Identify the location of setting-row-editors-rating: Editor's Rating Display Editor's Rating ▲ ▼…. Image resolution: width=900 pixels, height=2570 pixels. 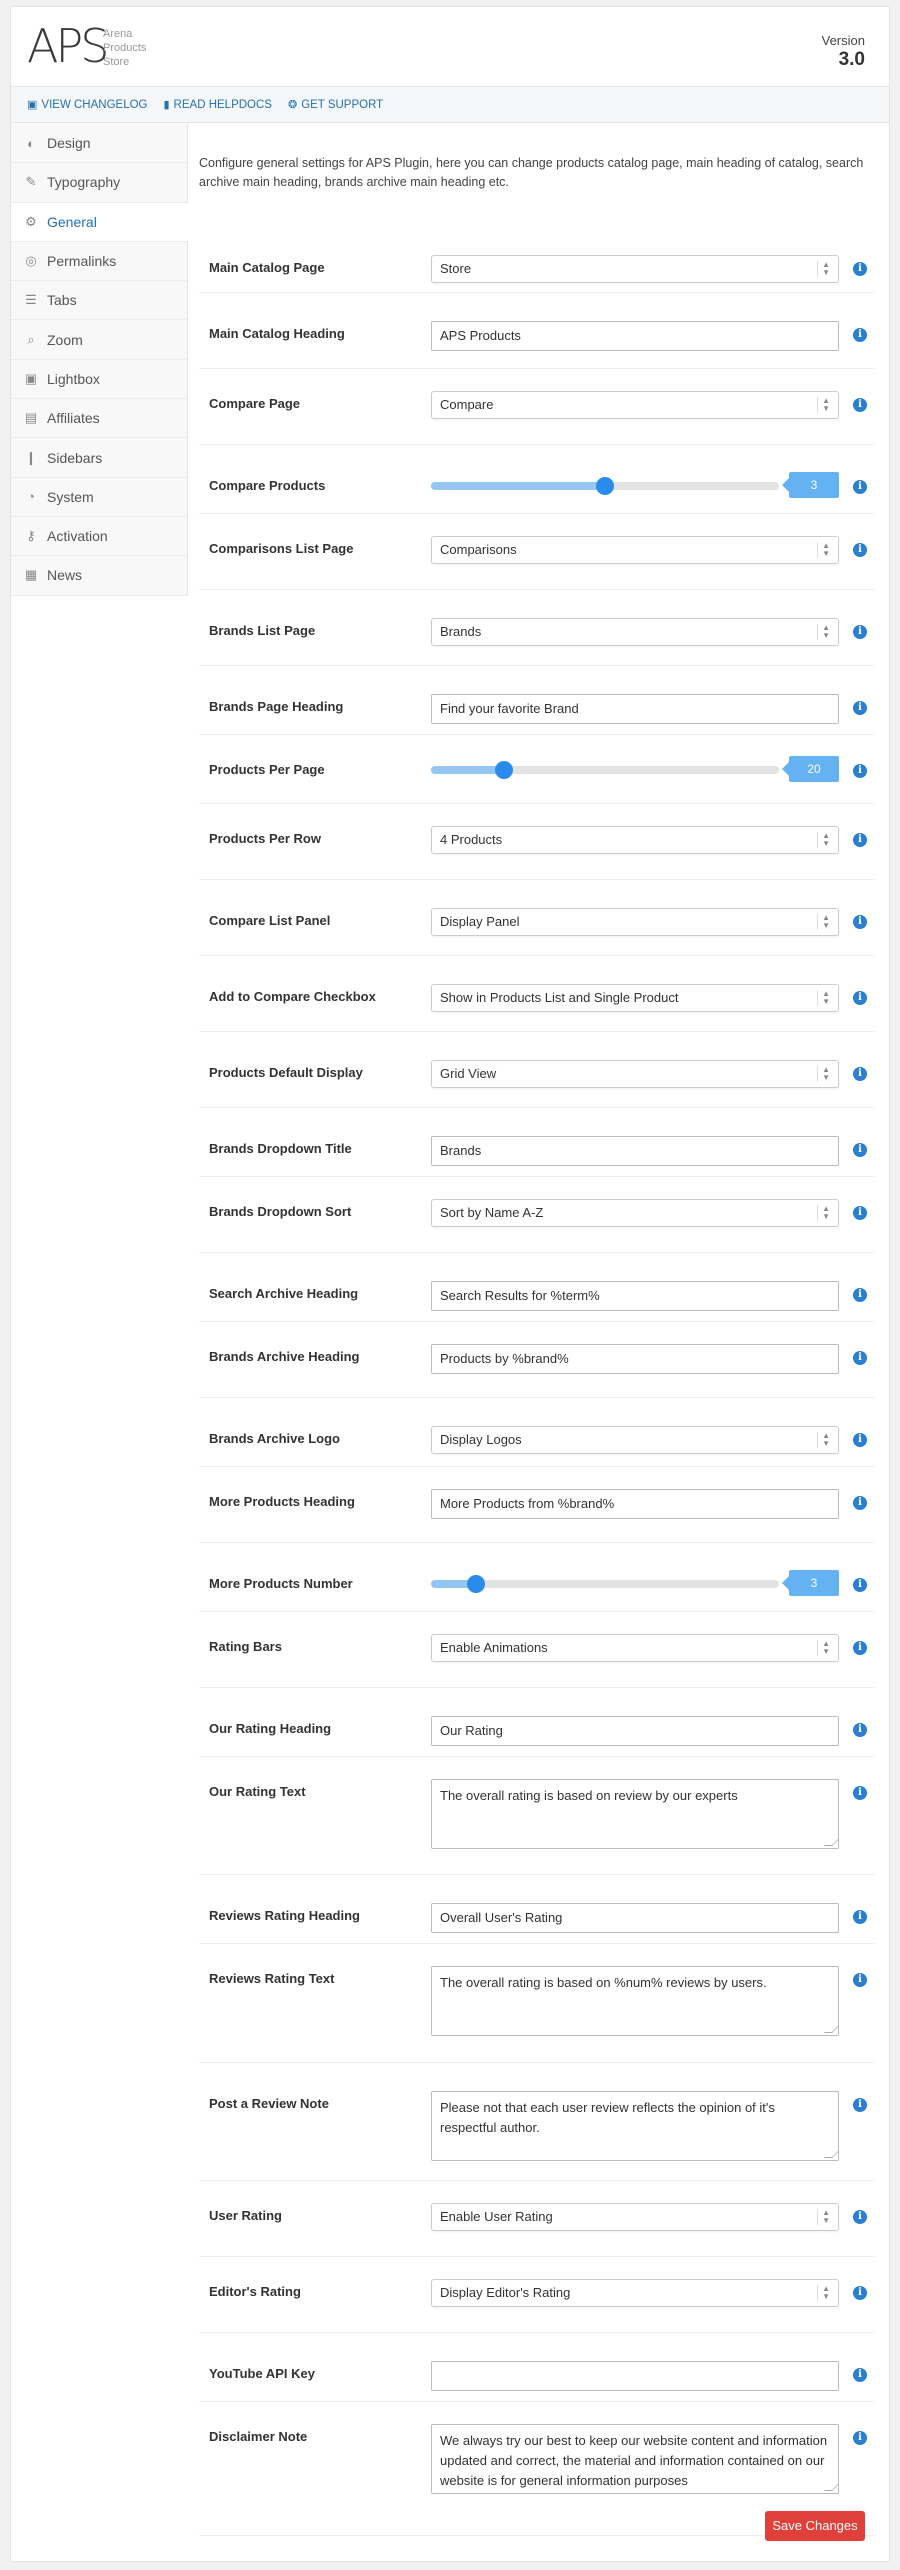
(537, 2295).